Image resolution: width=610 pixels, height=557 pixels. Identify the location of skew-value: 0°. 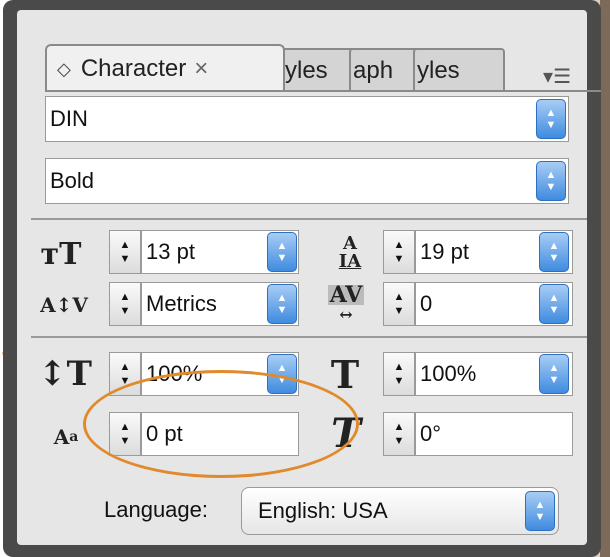
(431, 433).